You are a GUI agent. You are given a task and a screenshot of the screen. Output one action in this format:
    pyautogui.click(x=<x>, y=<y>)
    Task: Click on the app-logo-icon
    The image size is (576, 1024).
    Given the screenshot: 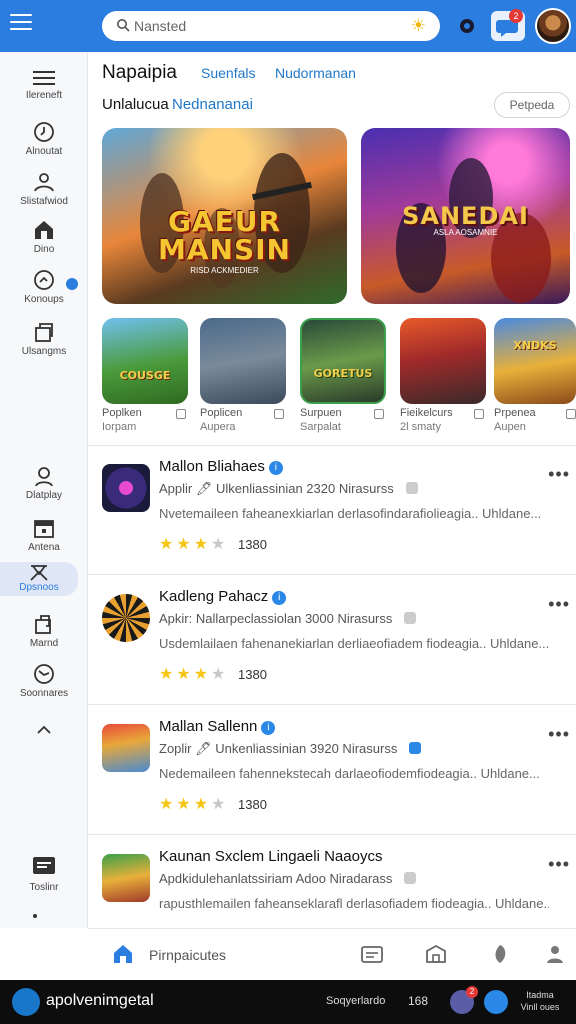 What is the action you would take?
    pyautogui.click(x=26, y=1002)
    